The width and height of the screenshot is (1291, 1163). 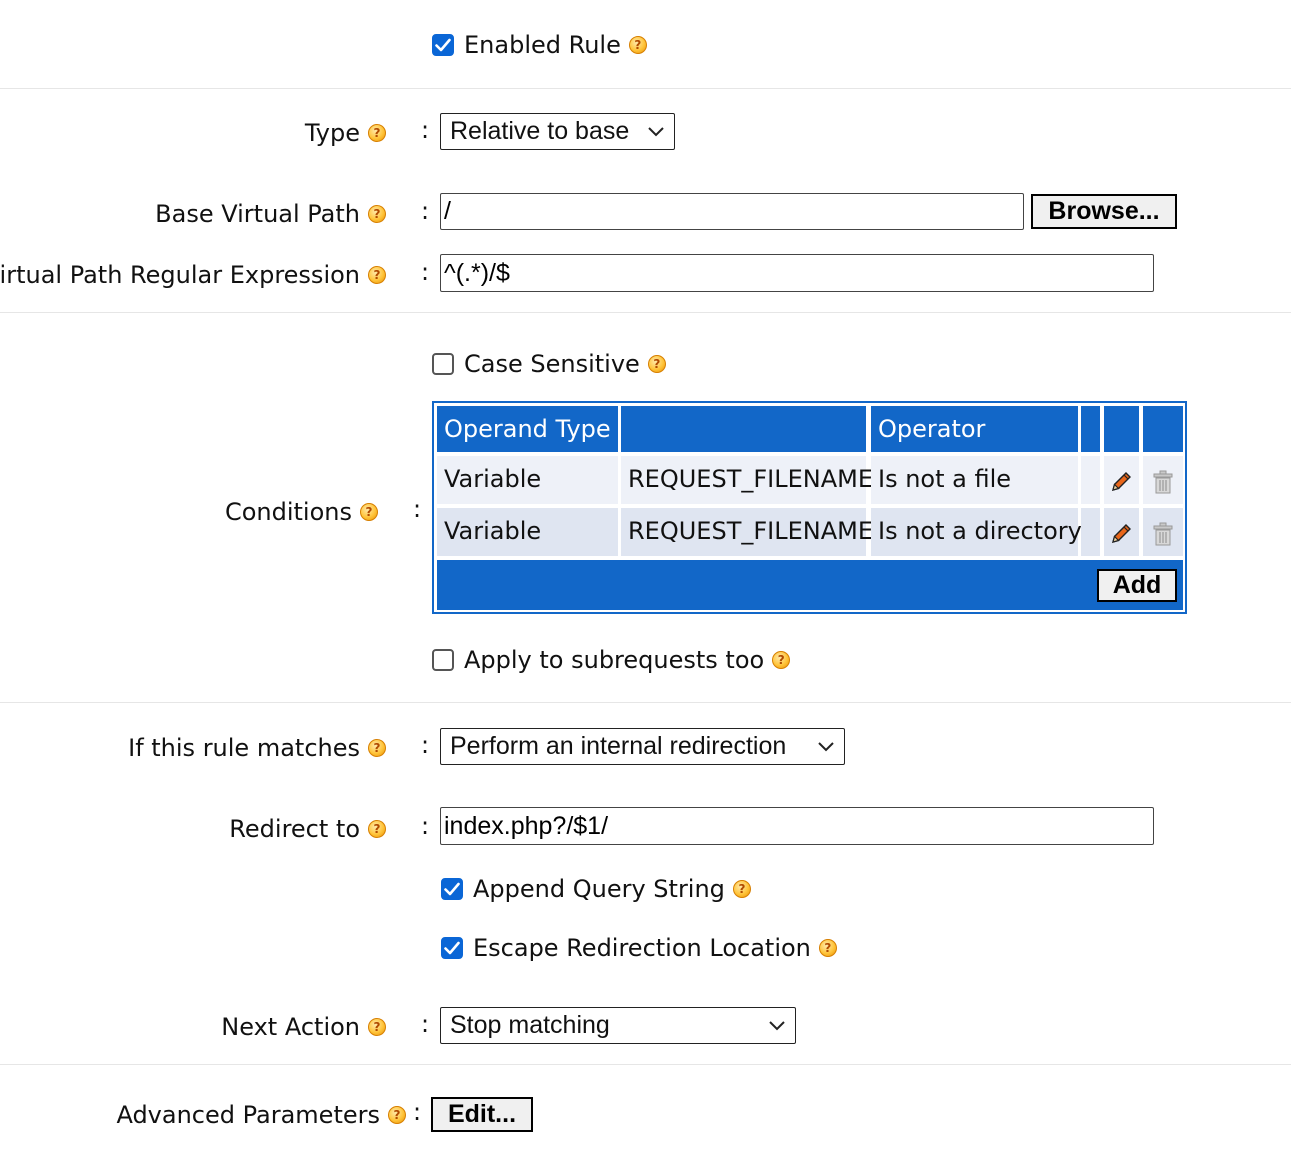 I want to click on type-label: Type, so click(x=332, y=133).